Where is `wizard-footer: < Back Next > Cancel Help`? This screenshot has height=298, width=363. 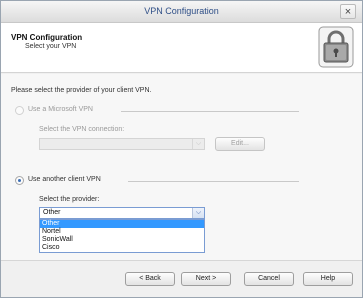 wizard-footer: < Back Next > Cancel Help is located at coordinates (181, 278).